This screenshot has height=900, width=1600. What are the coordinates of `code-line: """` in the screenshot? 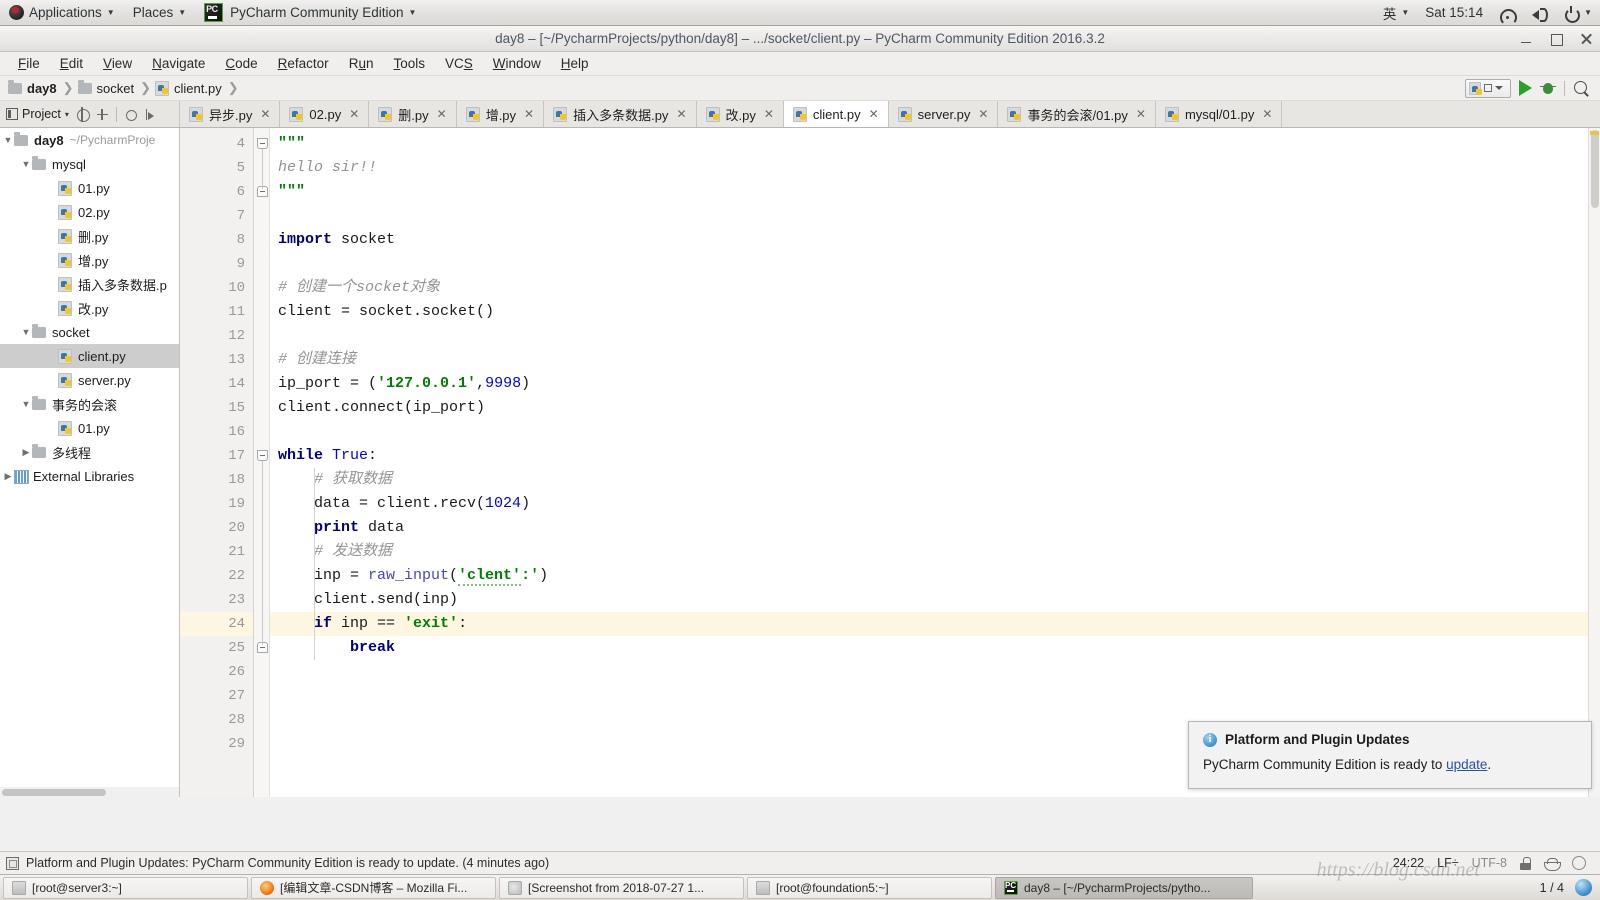 It's located at (939, 144).